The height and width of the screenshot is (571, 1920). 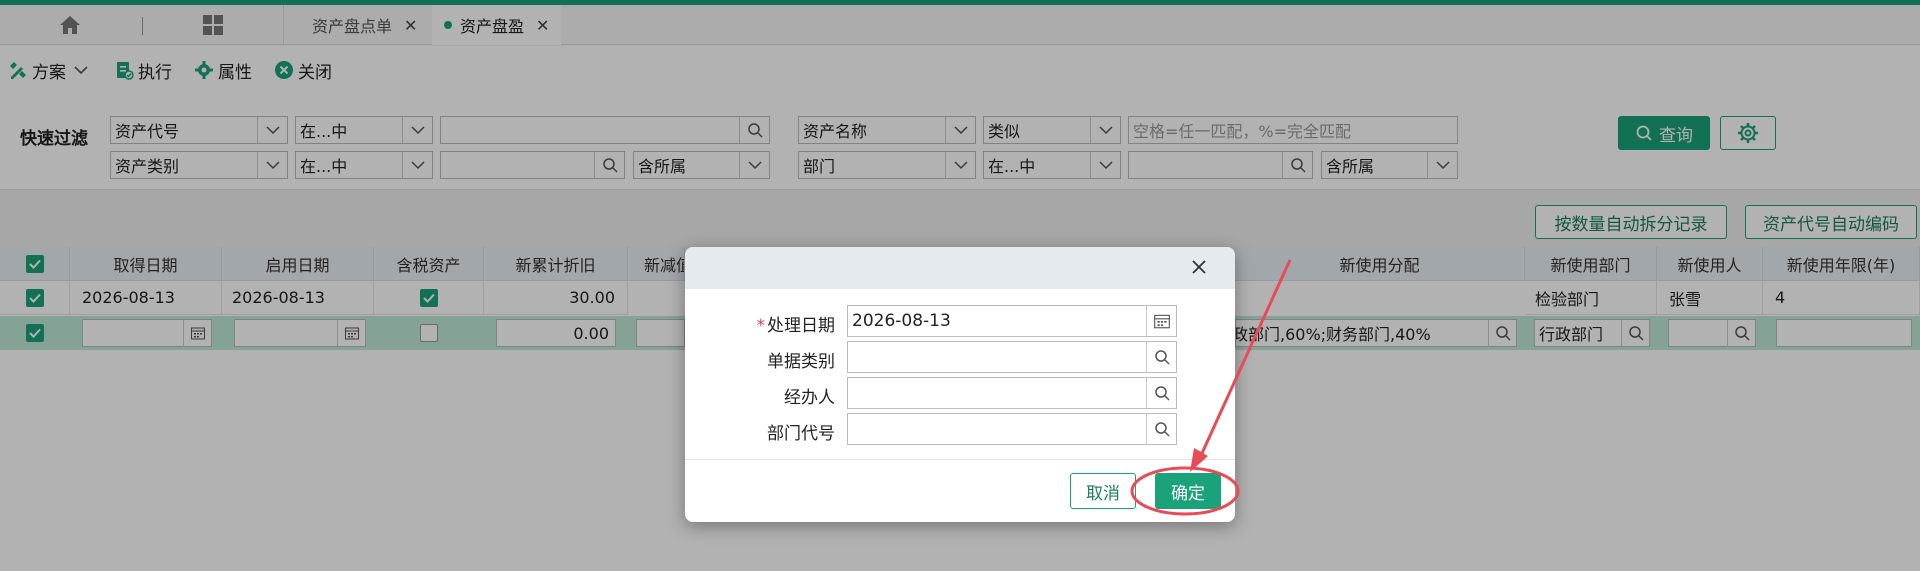 What do you see at coordinates (1012, 429) in the screenshot?
I see `dept-code-input` at bounding box center [1012, 429].